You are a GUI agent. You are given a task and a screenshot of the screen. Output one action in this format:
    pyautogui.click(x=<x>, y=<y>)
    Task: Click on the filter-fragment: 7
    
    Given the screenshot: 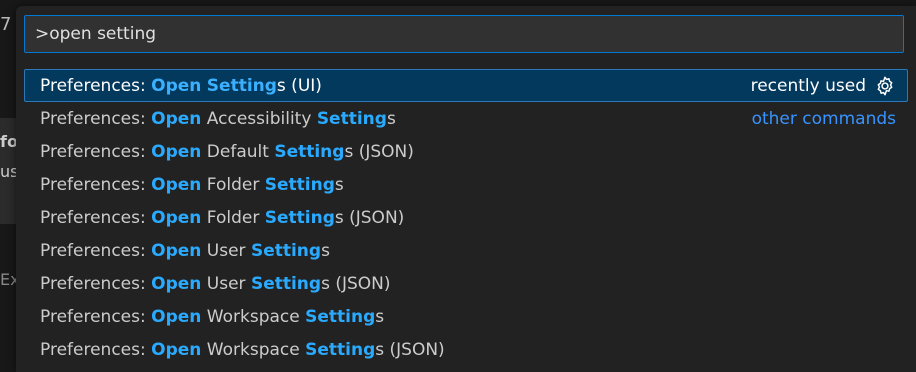 What is the action you would take?
    pyautogui.click(x=6, y=24)
    